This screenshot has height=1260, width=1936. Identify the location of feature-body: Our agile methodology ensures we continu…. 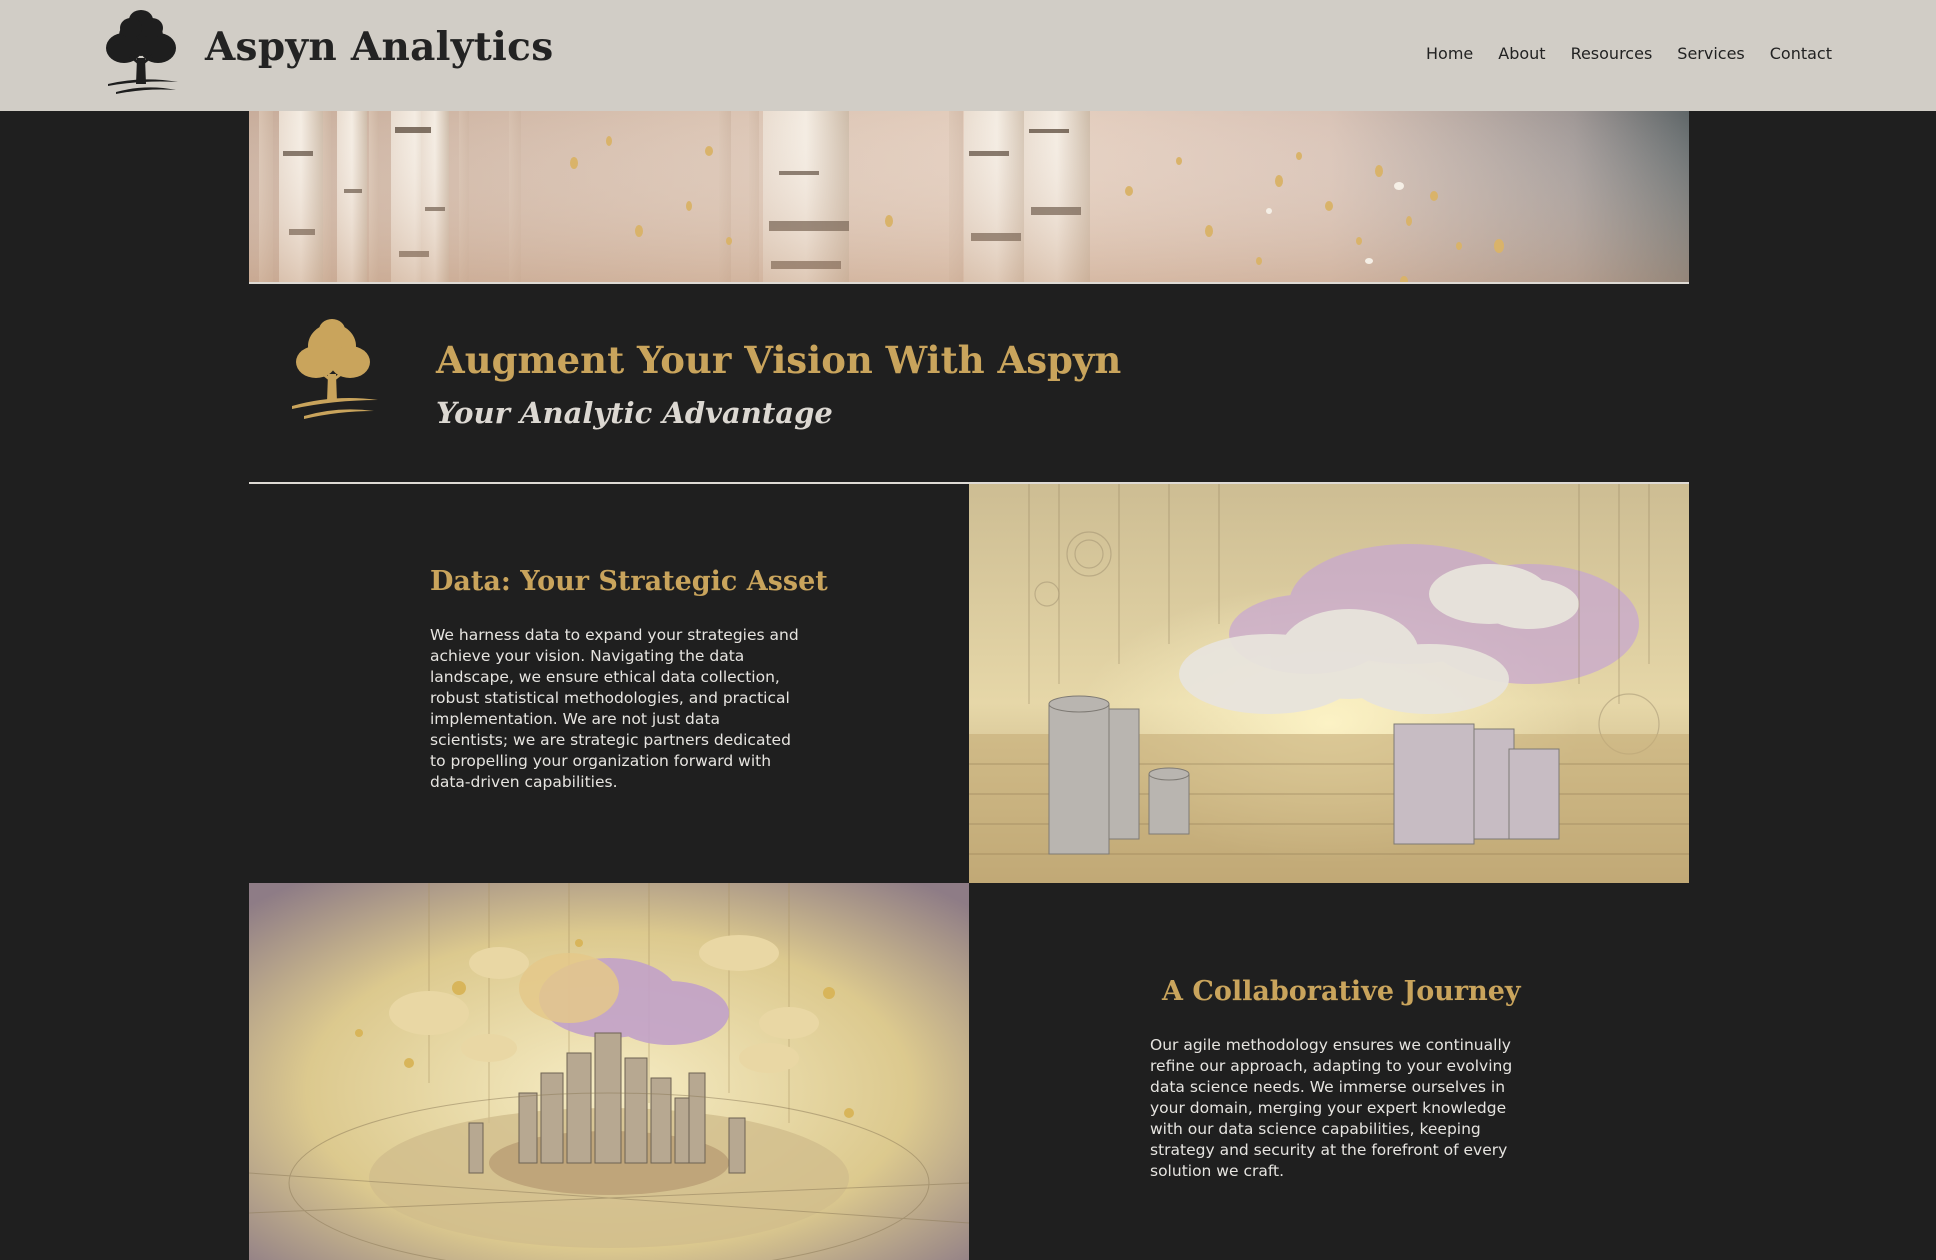
(1331, 1108).